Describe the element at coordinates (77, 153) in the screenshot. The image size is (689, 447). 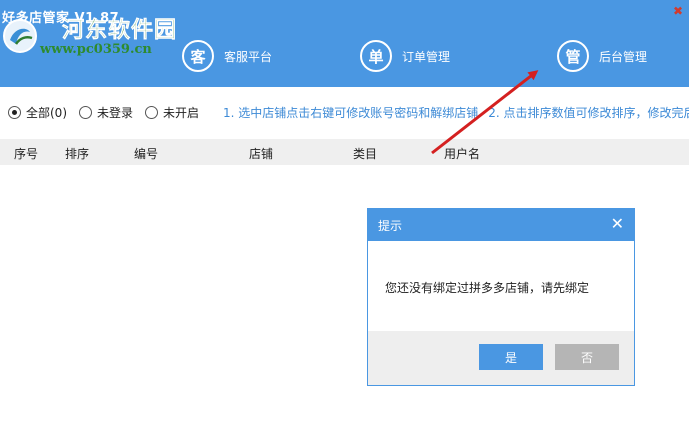
I see `column-header-sort: 排序` at that location.